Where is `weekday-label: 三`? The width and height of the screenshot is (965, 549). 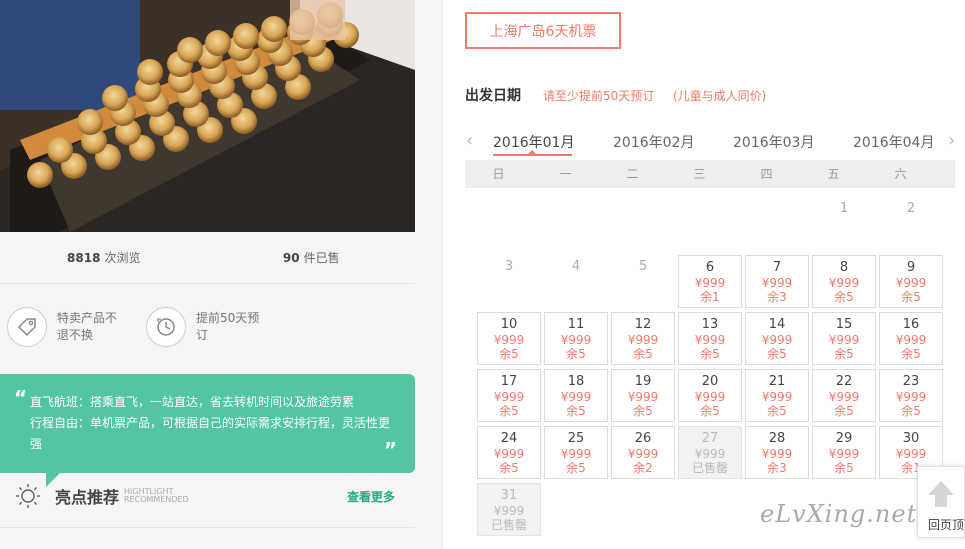 weekday-label: 三 is located at coordinates (699, 174).